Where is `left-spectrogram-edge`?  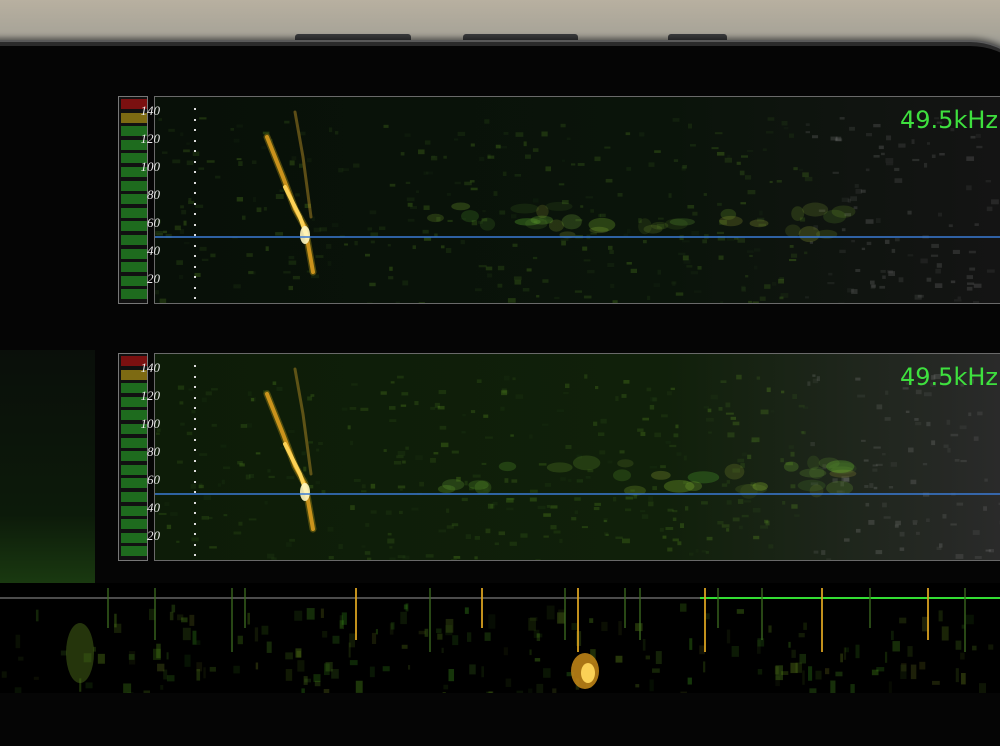 left-spectrogram-edge is located at coordinates (47, 467).